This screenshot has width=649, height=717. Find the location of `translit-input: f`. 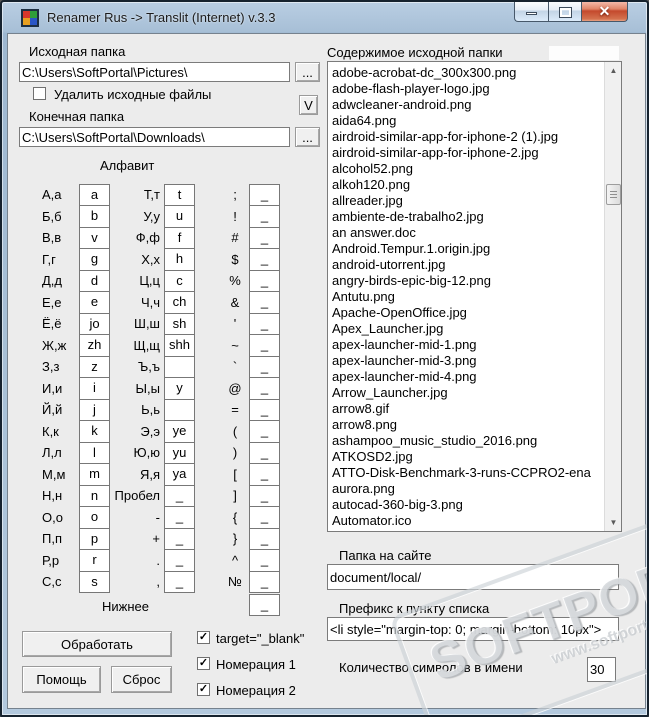

translit-input: f is located at coordinates (179, 237).